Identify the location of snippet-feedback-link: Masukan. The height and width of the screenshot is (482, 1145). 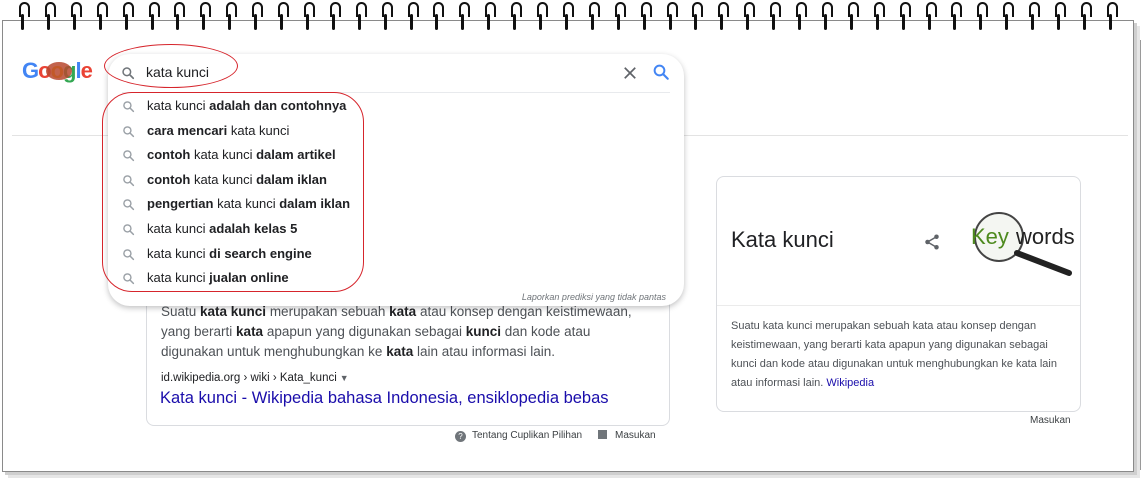
(627, 435).